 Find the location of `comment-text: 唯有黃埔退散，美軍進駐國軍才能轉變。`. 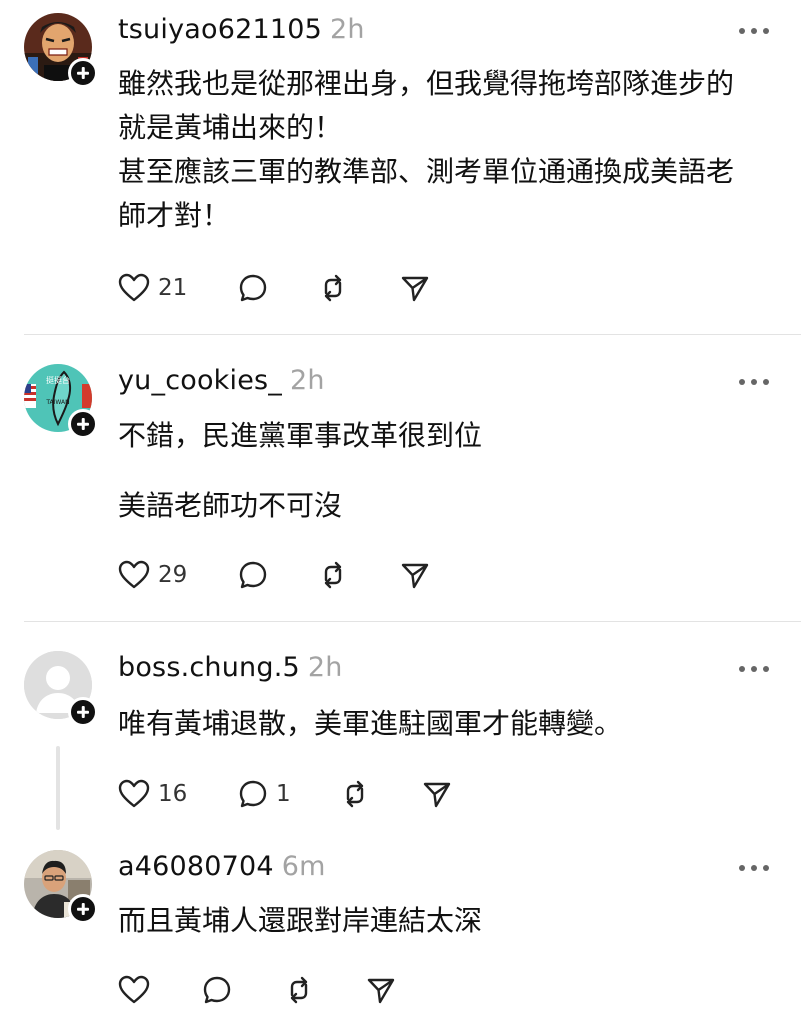

comment-text: 唯有黃埔退散，美軍進駐國軍才能轉變。 is located at coordinates (453, 724).